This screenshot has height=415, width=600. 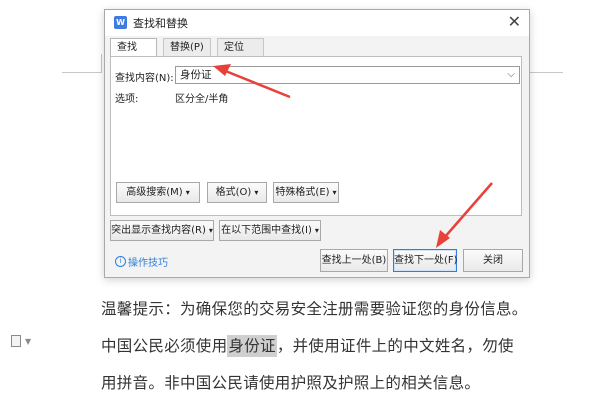 What do you see at coordinates (317, 23) in the screenshot?
I see `dialog-titlebar: W 查找和替换 ✕` at bounding box center [317, 23].